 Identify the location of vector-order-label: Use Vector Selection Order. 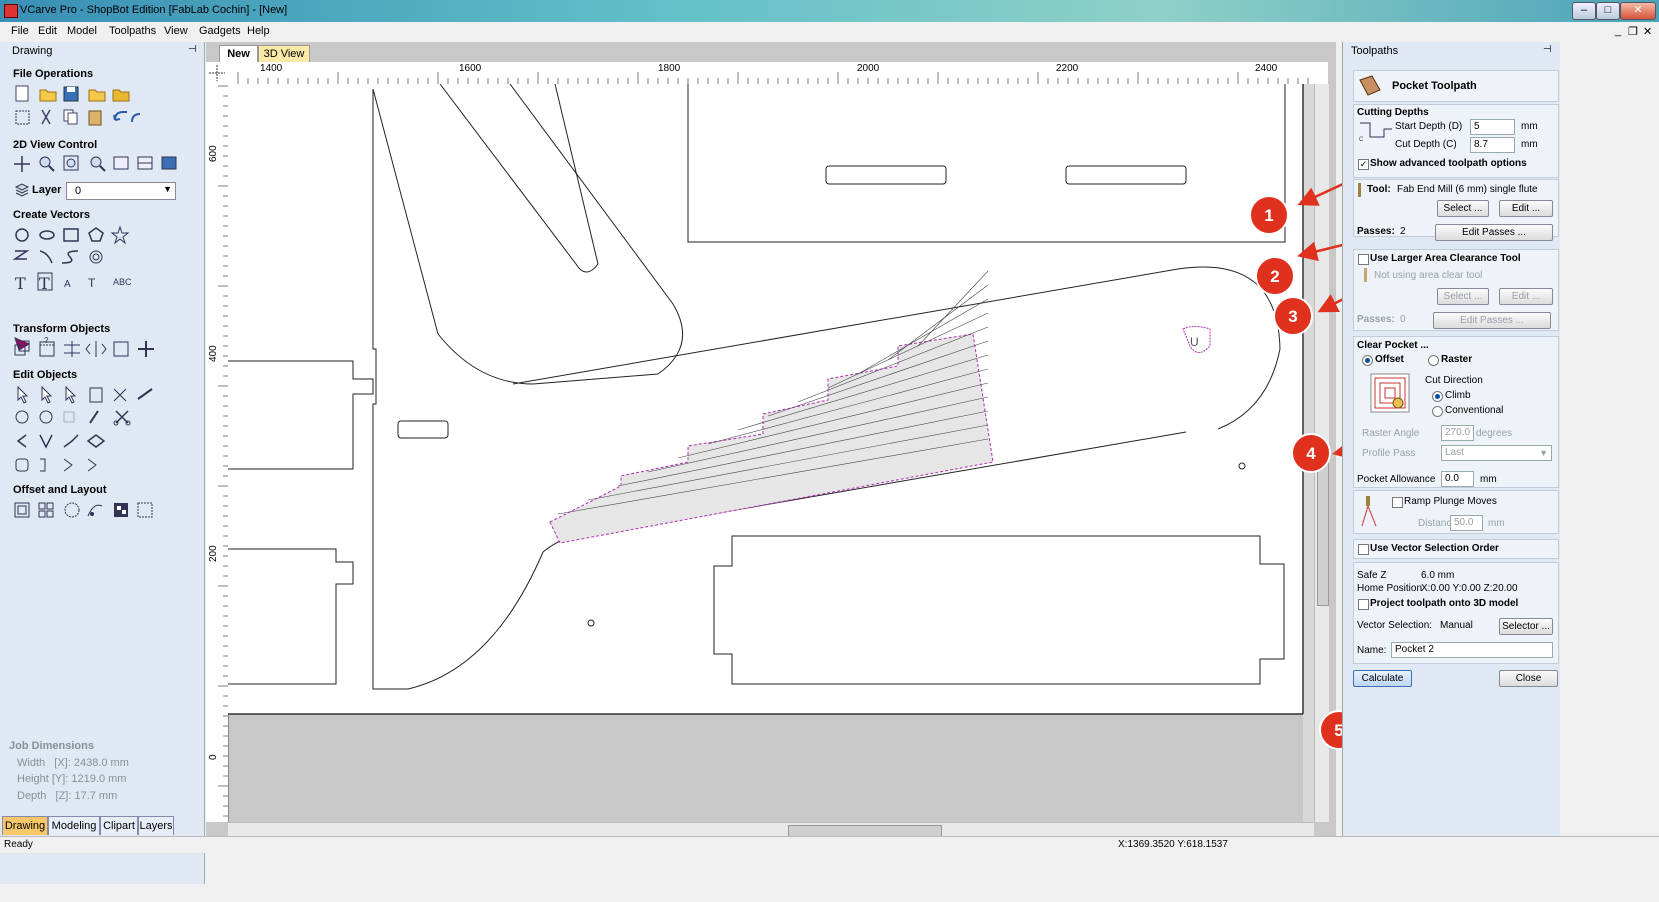
(1434, 548).